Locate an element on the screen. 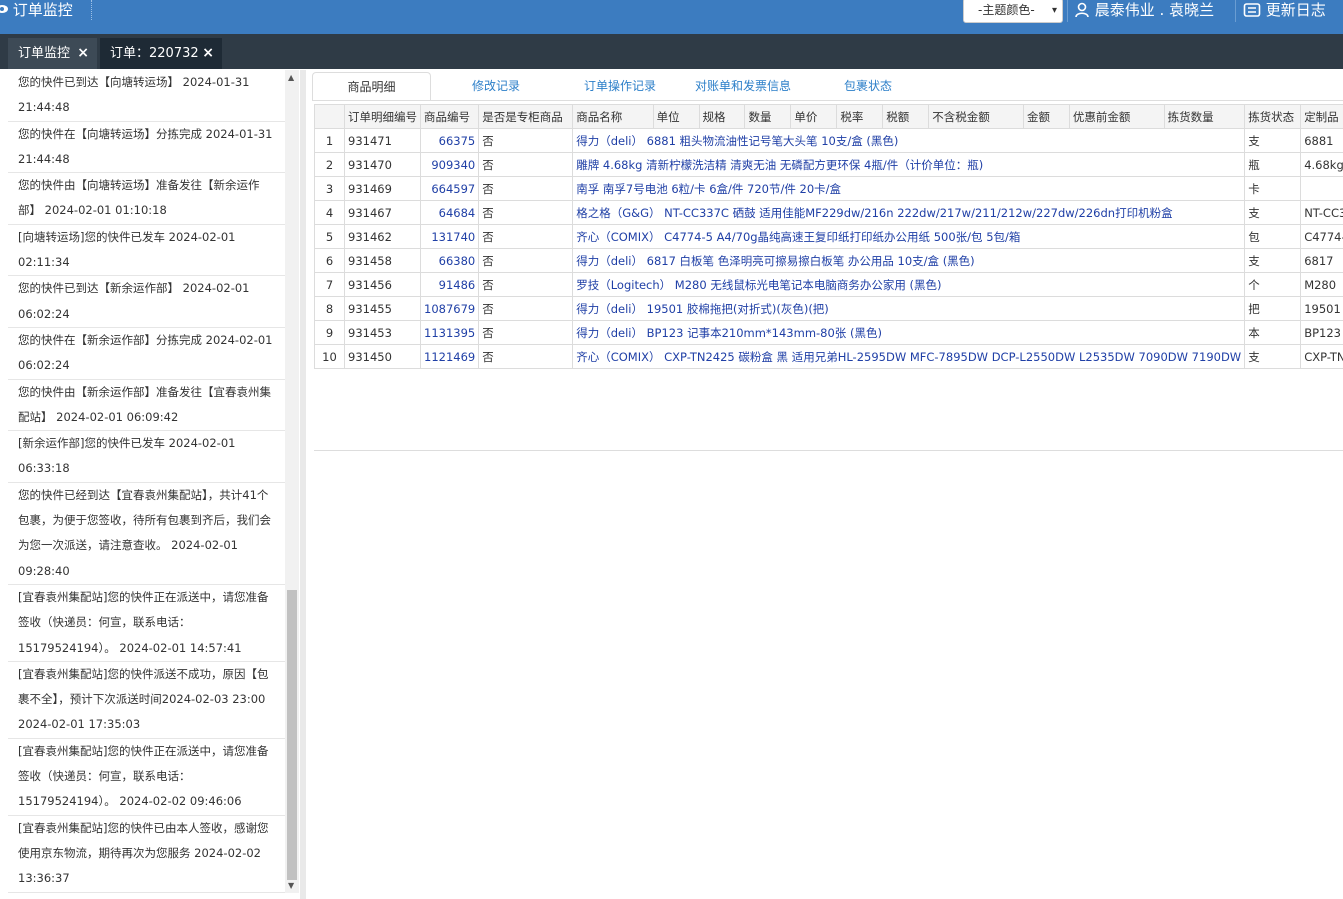 Image resolution: width=1343 pixels, height=899 pixels. tab-order-operation-log: 订单操作记录 is located at coordinates (620, 86).